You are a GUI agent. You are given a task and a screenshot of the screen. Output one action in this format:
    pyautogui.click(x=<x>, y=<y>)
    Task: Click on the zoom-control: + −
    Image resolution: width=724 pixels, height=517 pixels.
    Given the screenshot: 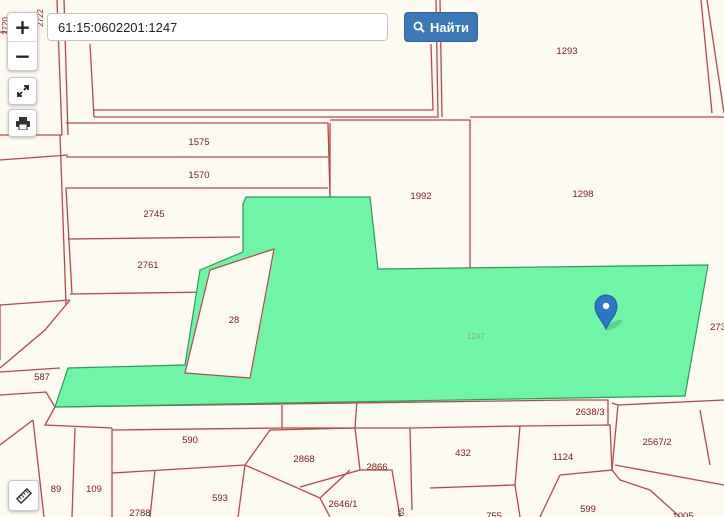 What is the action you would take?
    pyautogui.click(x=22, y=41)
    